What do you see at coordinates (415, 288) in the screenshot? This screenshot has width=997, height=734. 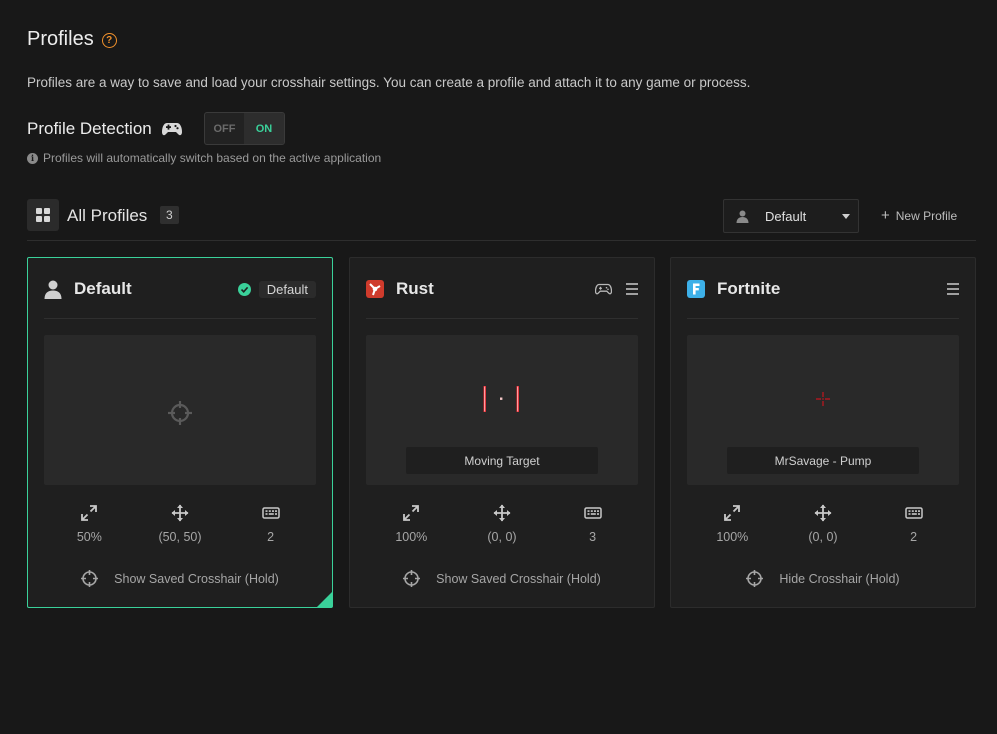 I see `profile-name: Rust` at bounding box center [415, 288].